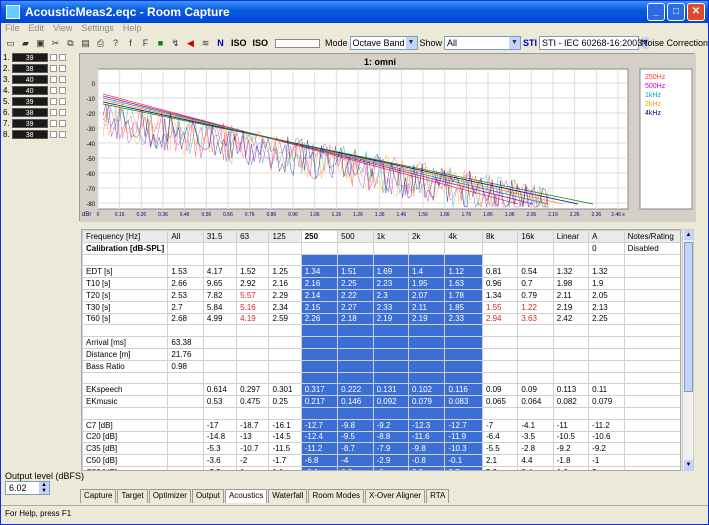 This screenshot has width=709, height=525. Describe the element at coordinates (85, 43) in the screenshot. I see `paste-icon: ▤` at that location.